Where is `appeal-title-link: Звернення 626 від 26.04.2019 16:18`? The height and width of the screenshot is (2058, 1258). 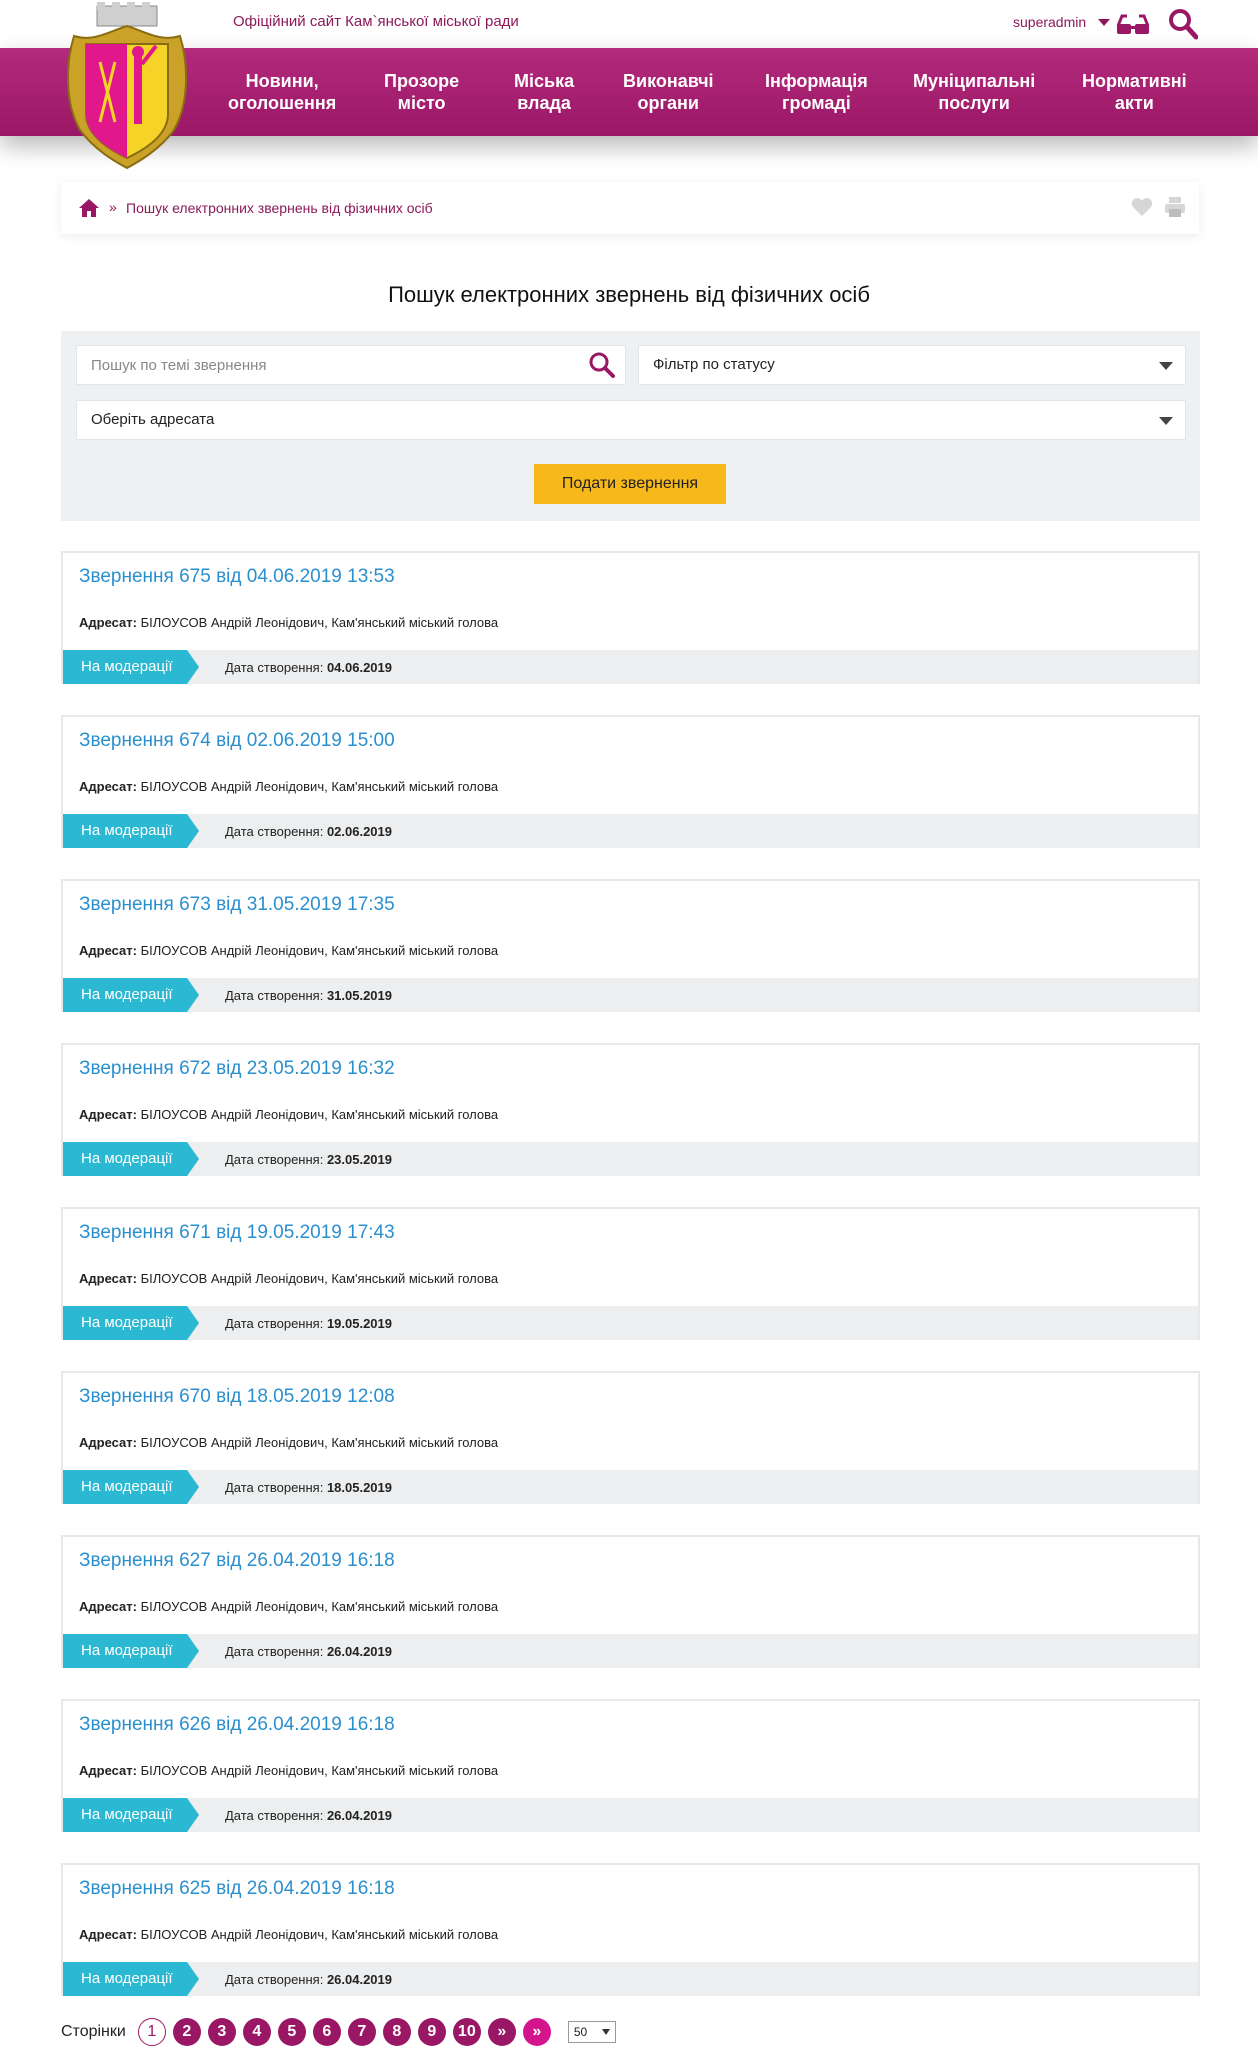 appeal-title-link: Звернення 626 від 26.04.2019 16:18 is located at coordinates (237, 1725).